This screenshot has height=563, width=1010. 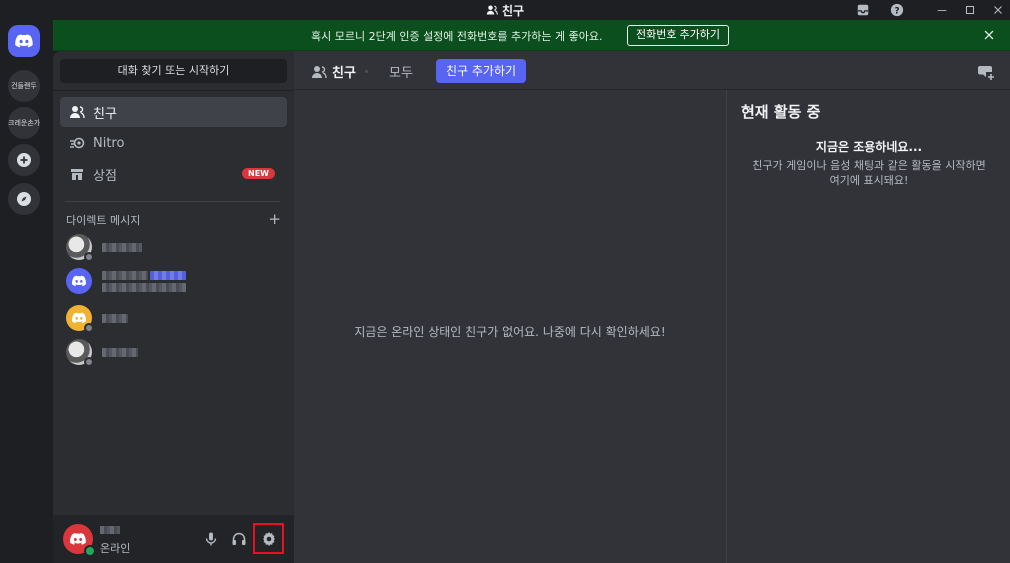 What do you see at coordinates (781, 112) in the screenshot?
I see `active-now-title: 현재 활동 중` at bounding box center [781, 112].